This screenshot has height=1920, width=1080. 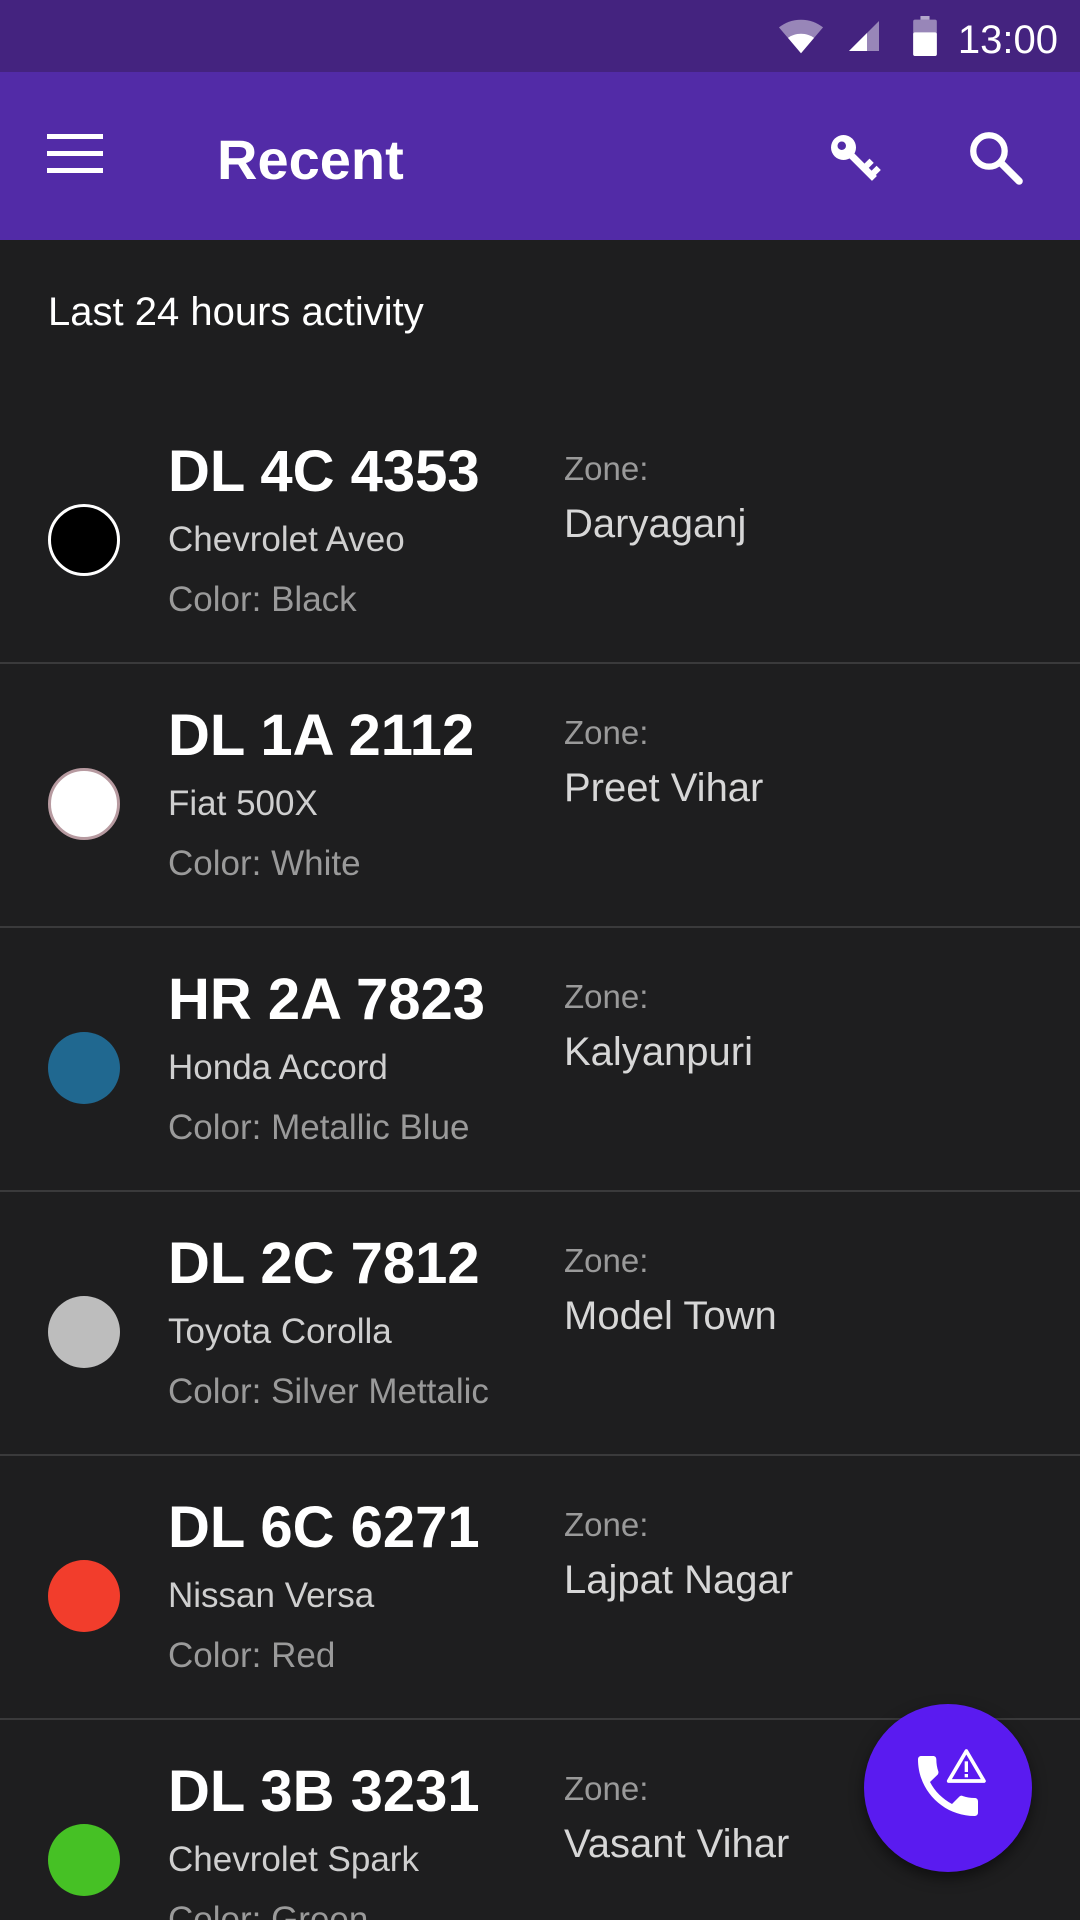 What do you see at coordinates (328, 1391) in the screenshot?
I see `car-color: Color: Silver Mettalic` at bounding box center [328, 1391].